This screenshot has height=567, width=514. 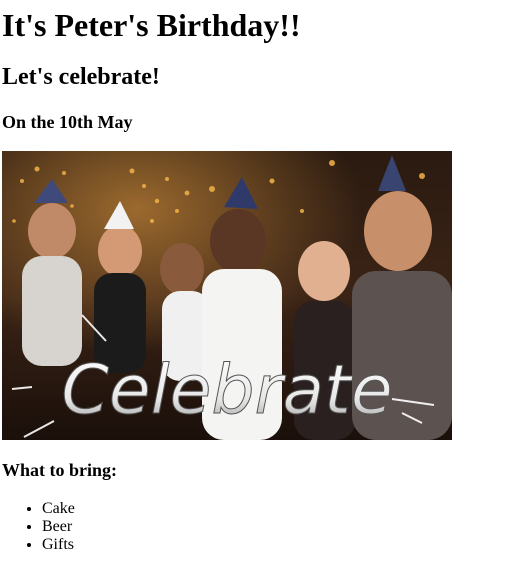 I want to click on list-item: Gifts, so click(x=58, y=545).